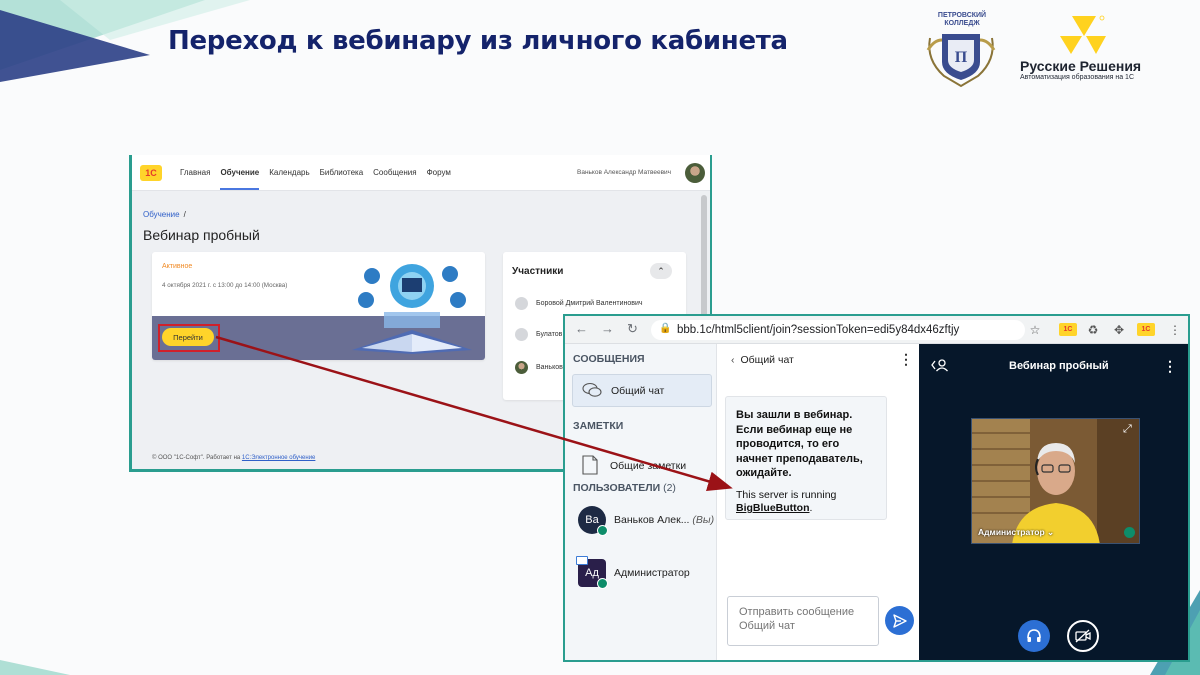  Describe the element at coordinates (240, 179) in the screenshot. I see `lms-nav-learning: Обучение` at that location.